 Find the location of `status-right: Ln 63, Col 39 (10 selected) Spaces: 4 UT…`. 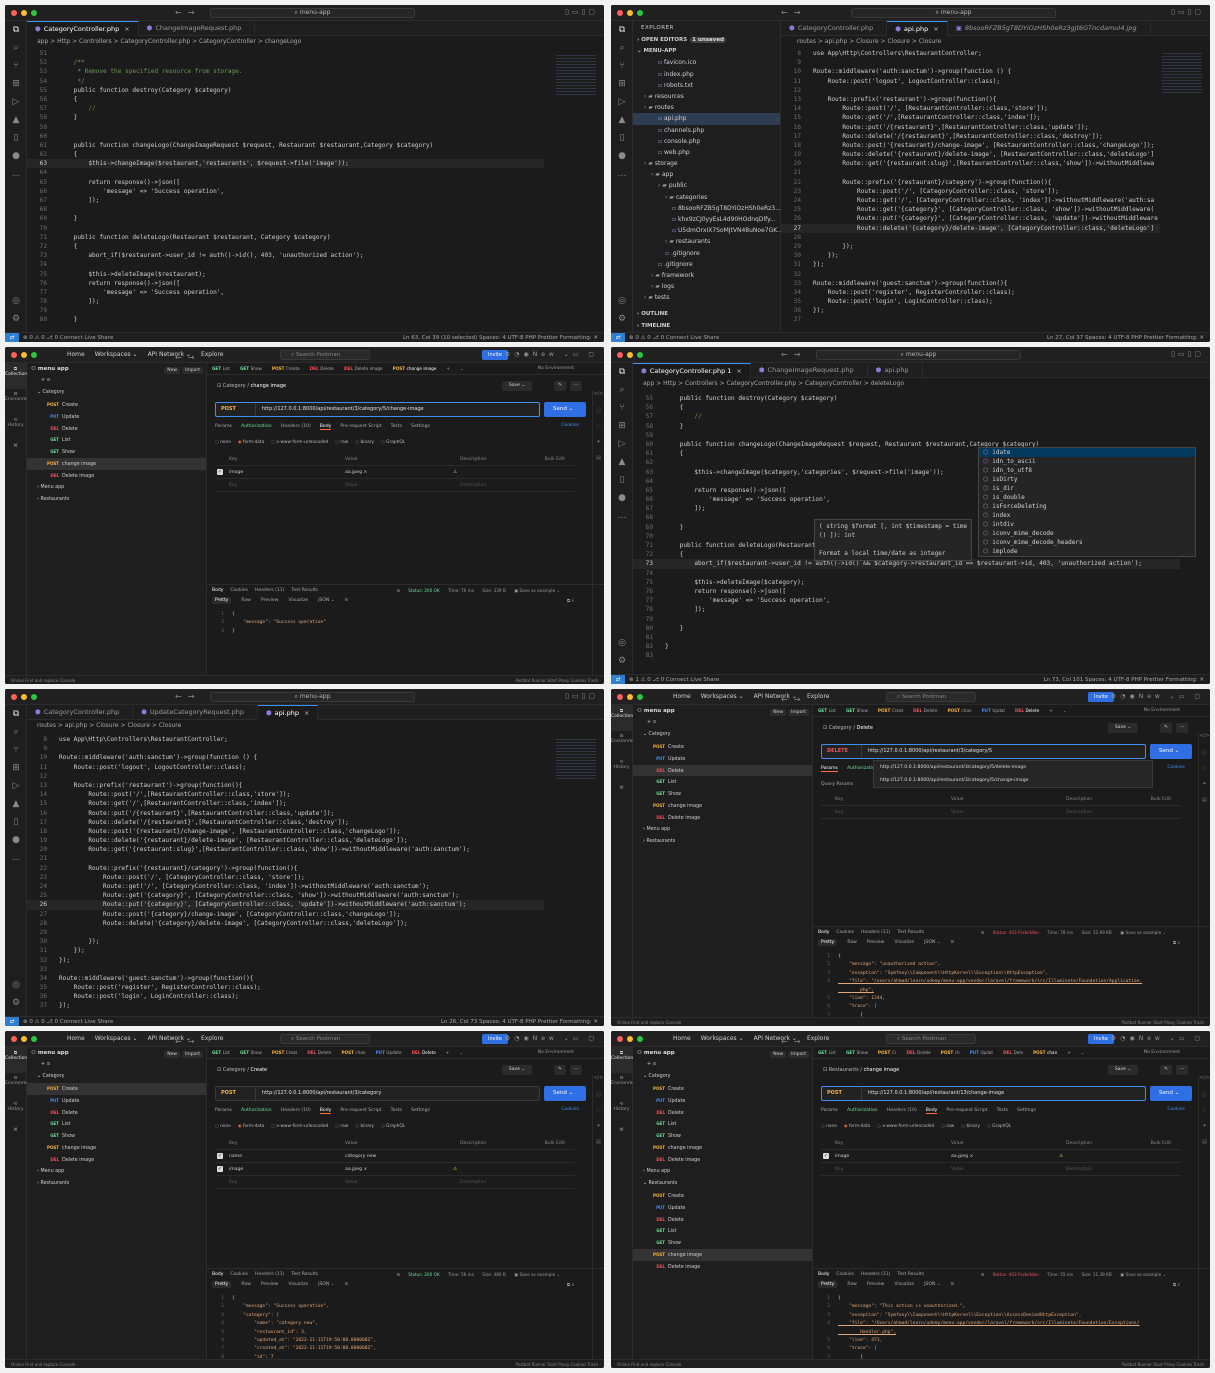

status-right: Ln 63, Col 39 (10 selected) Spaces: 4 UT… is located at coordinates (500, 337).